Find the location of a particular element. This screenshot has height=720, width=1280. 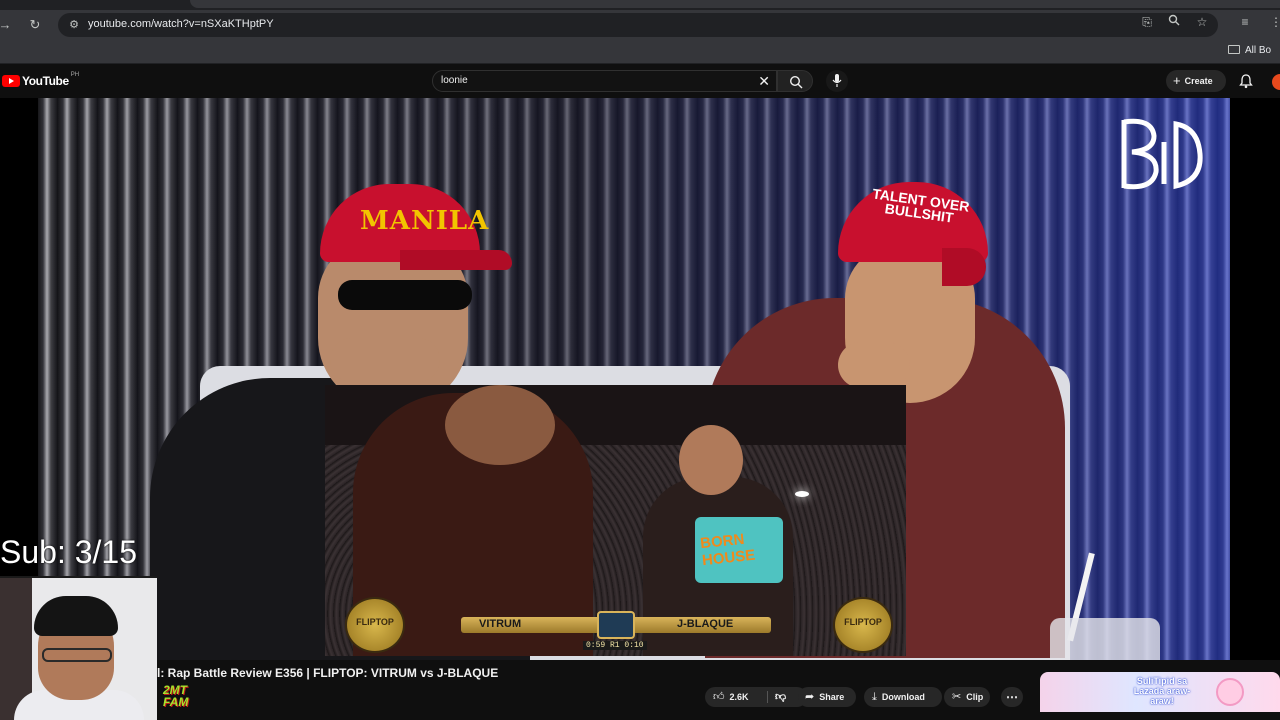

url-text: youtube.com/watch?v=nSXaKTHptPY is located at coordinates (181, 24).